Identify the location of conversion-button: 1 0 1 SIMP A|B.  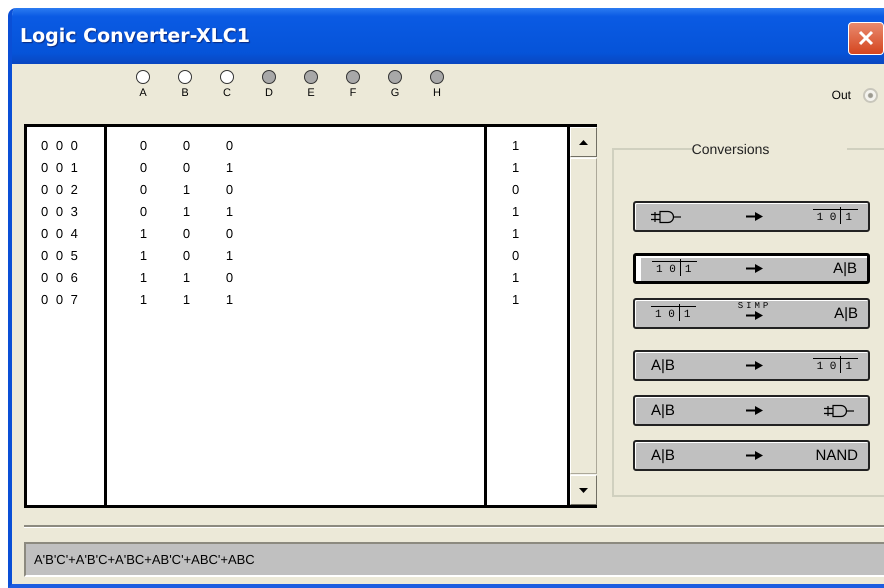
(751, 313).